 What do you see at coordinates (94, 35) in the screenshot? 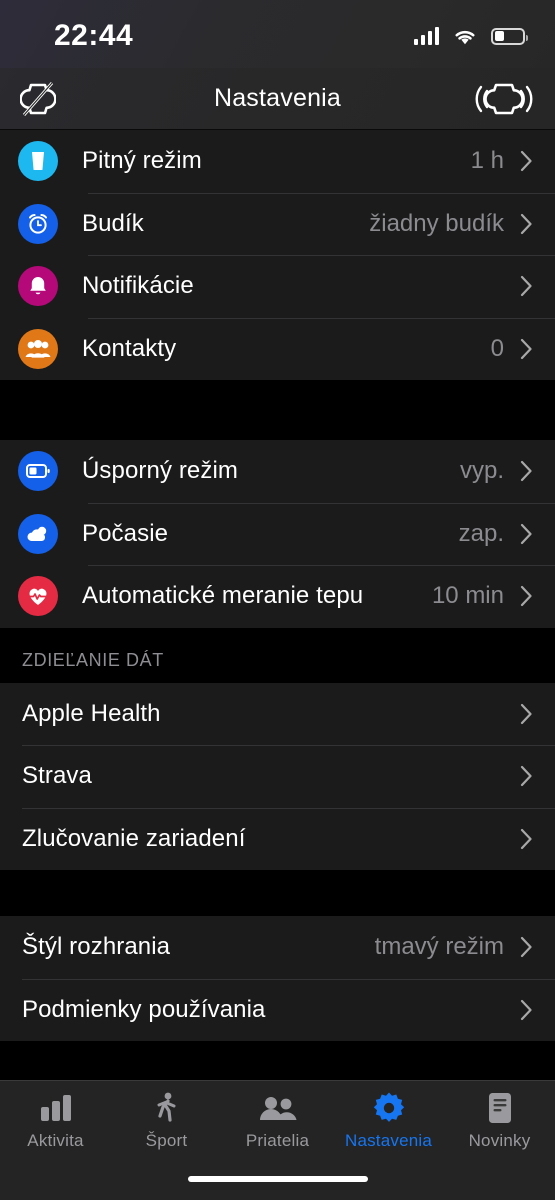
I see `status-time: 22:44` at bounding box center [94, 35].